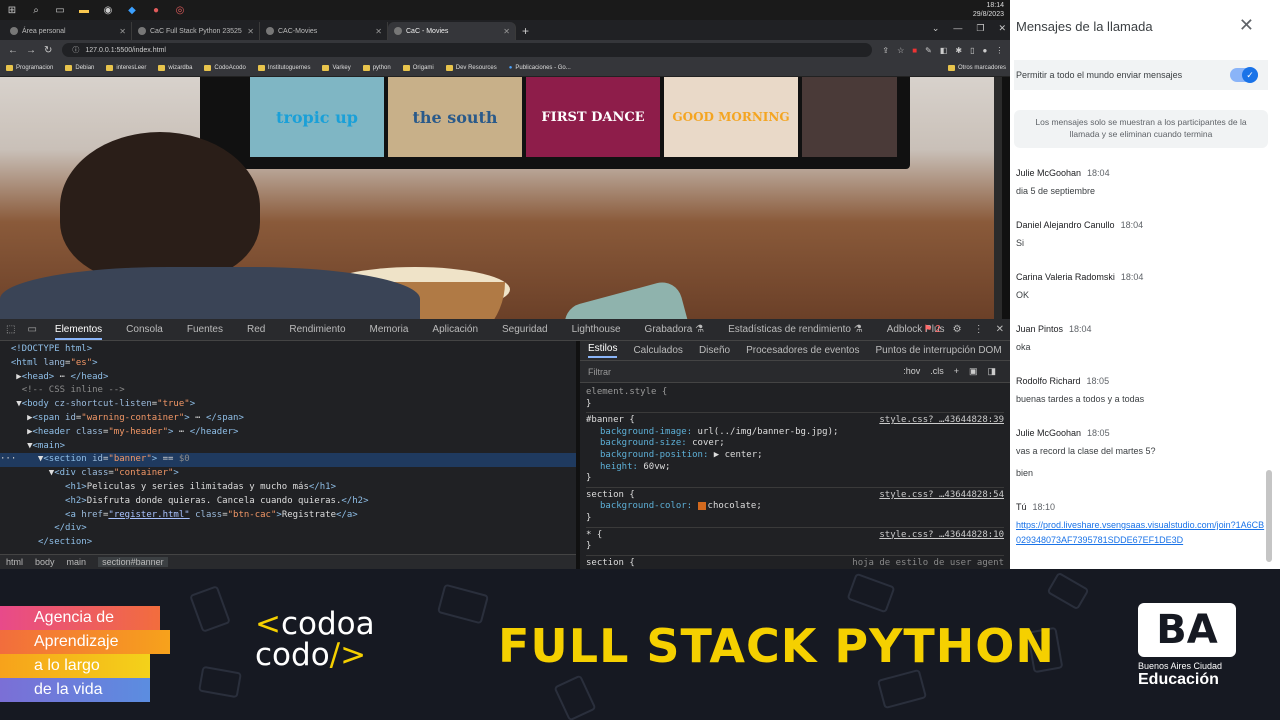 This screenshot has height=720, width=1280. Describe the element at coordinates (1002, 28) in the screenshot. I see `close-window-icon: ✕` at that location.